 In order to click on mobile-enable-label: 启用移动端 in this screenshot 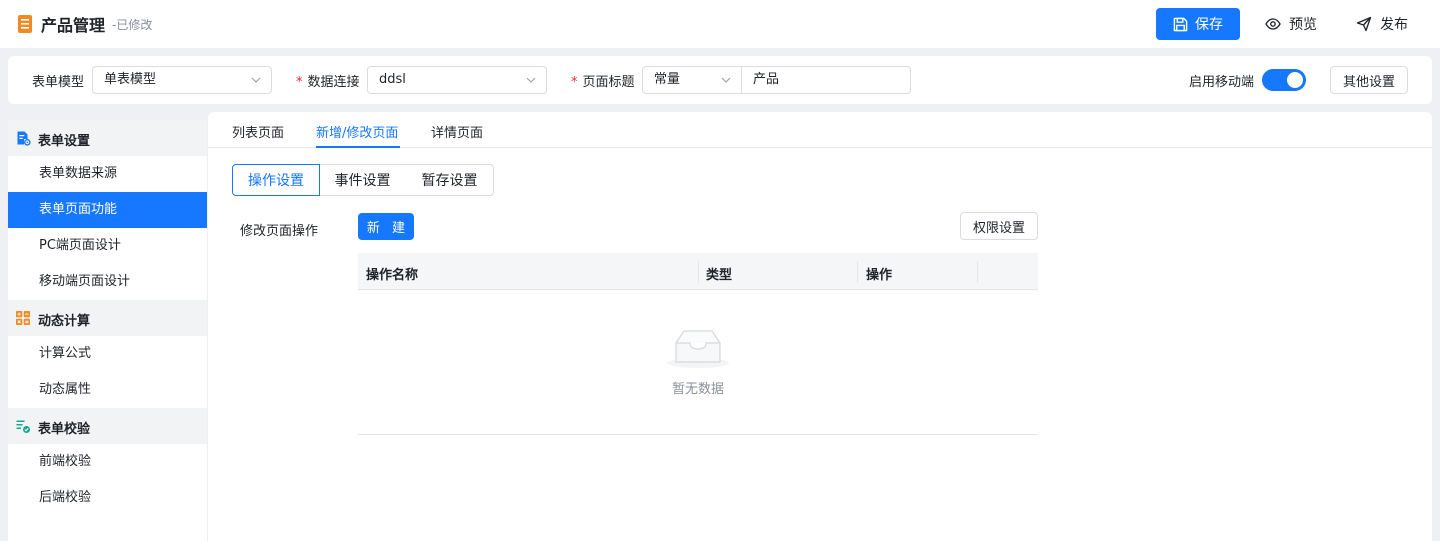, I will do `click(1222, 82)`.